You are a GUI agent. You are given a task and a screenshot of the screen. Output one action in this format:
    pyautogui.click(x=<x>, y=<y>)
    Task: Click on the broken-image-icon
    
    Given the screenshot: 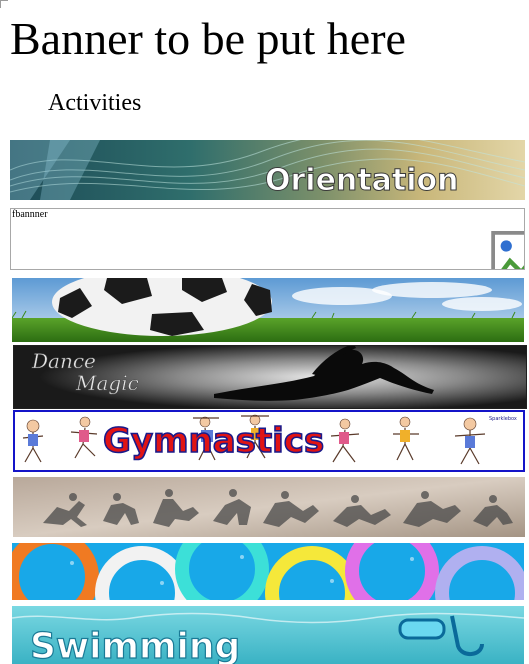 What is the action you would take?
    pyautogui.click(x=507, y=250)
    